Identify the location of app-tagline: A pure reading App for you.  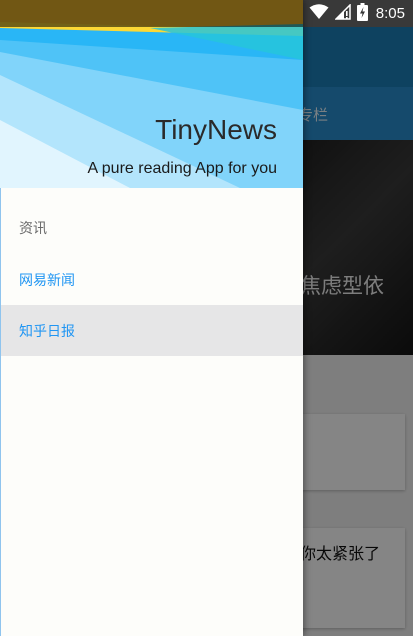
(182, 168).